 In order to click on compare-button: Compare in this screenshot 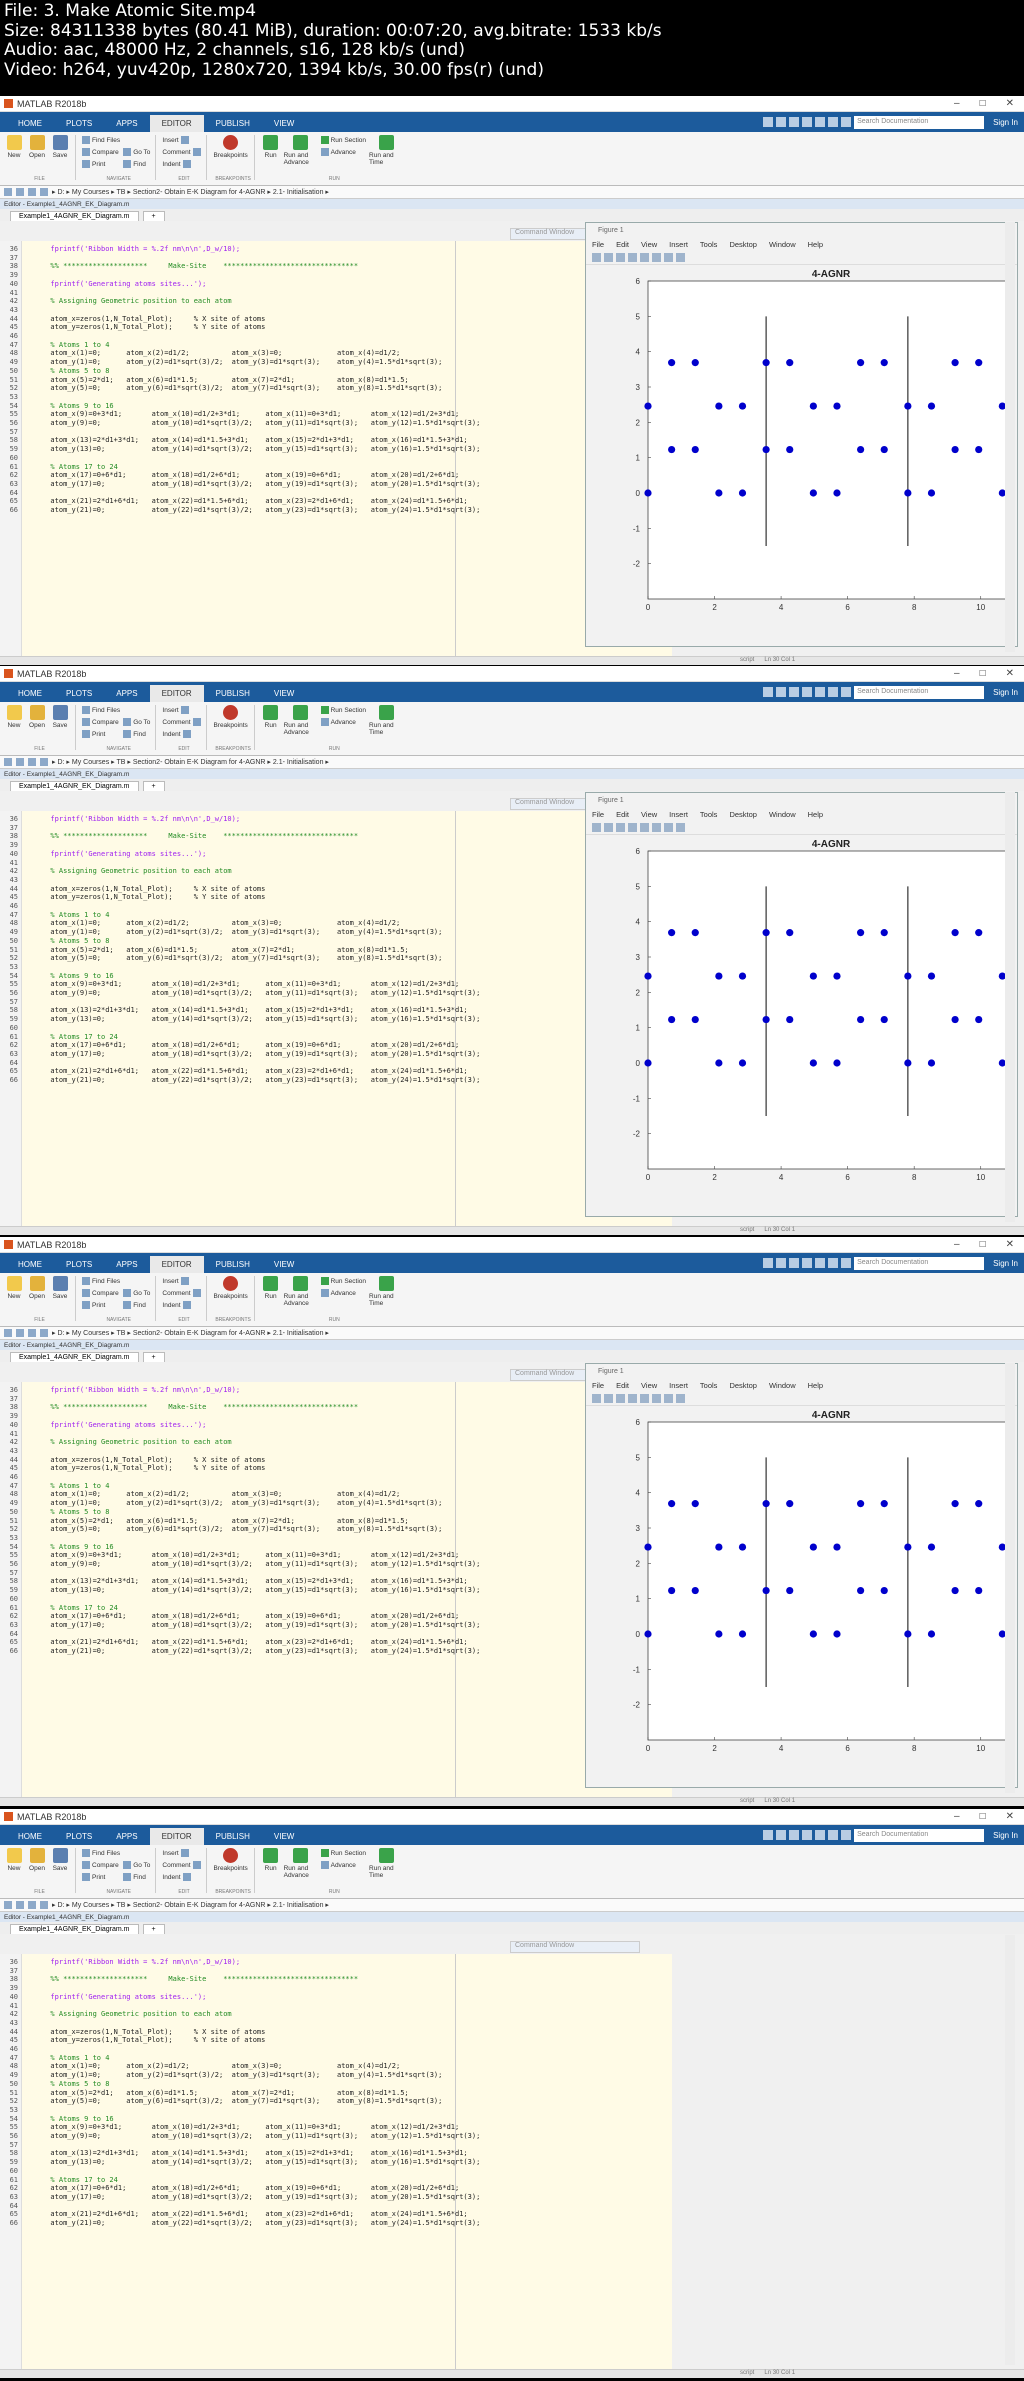, I will do `click(101, 152)`.